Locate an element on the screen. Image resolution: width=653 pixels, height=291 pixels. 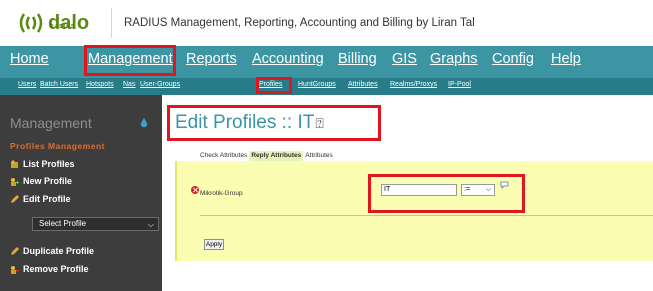
subnav-attributes: Attributes is located at coordinates (363, 84).